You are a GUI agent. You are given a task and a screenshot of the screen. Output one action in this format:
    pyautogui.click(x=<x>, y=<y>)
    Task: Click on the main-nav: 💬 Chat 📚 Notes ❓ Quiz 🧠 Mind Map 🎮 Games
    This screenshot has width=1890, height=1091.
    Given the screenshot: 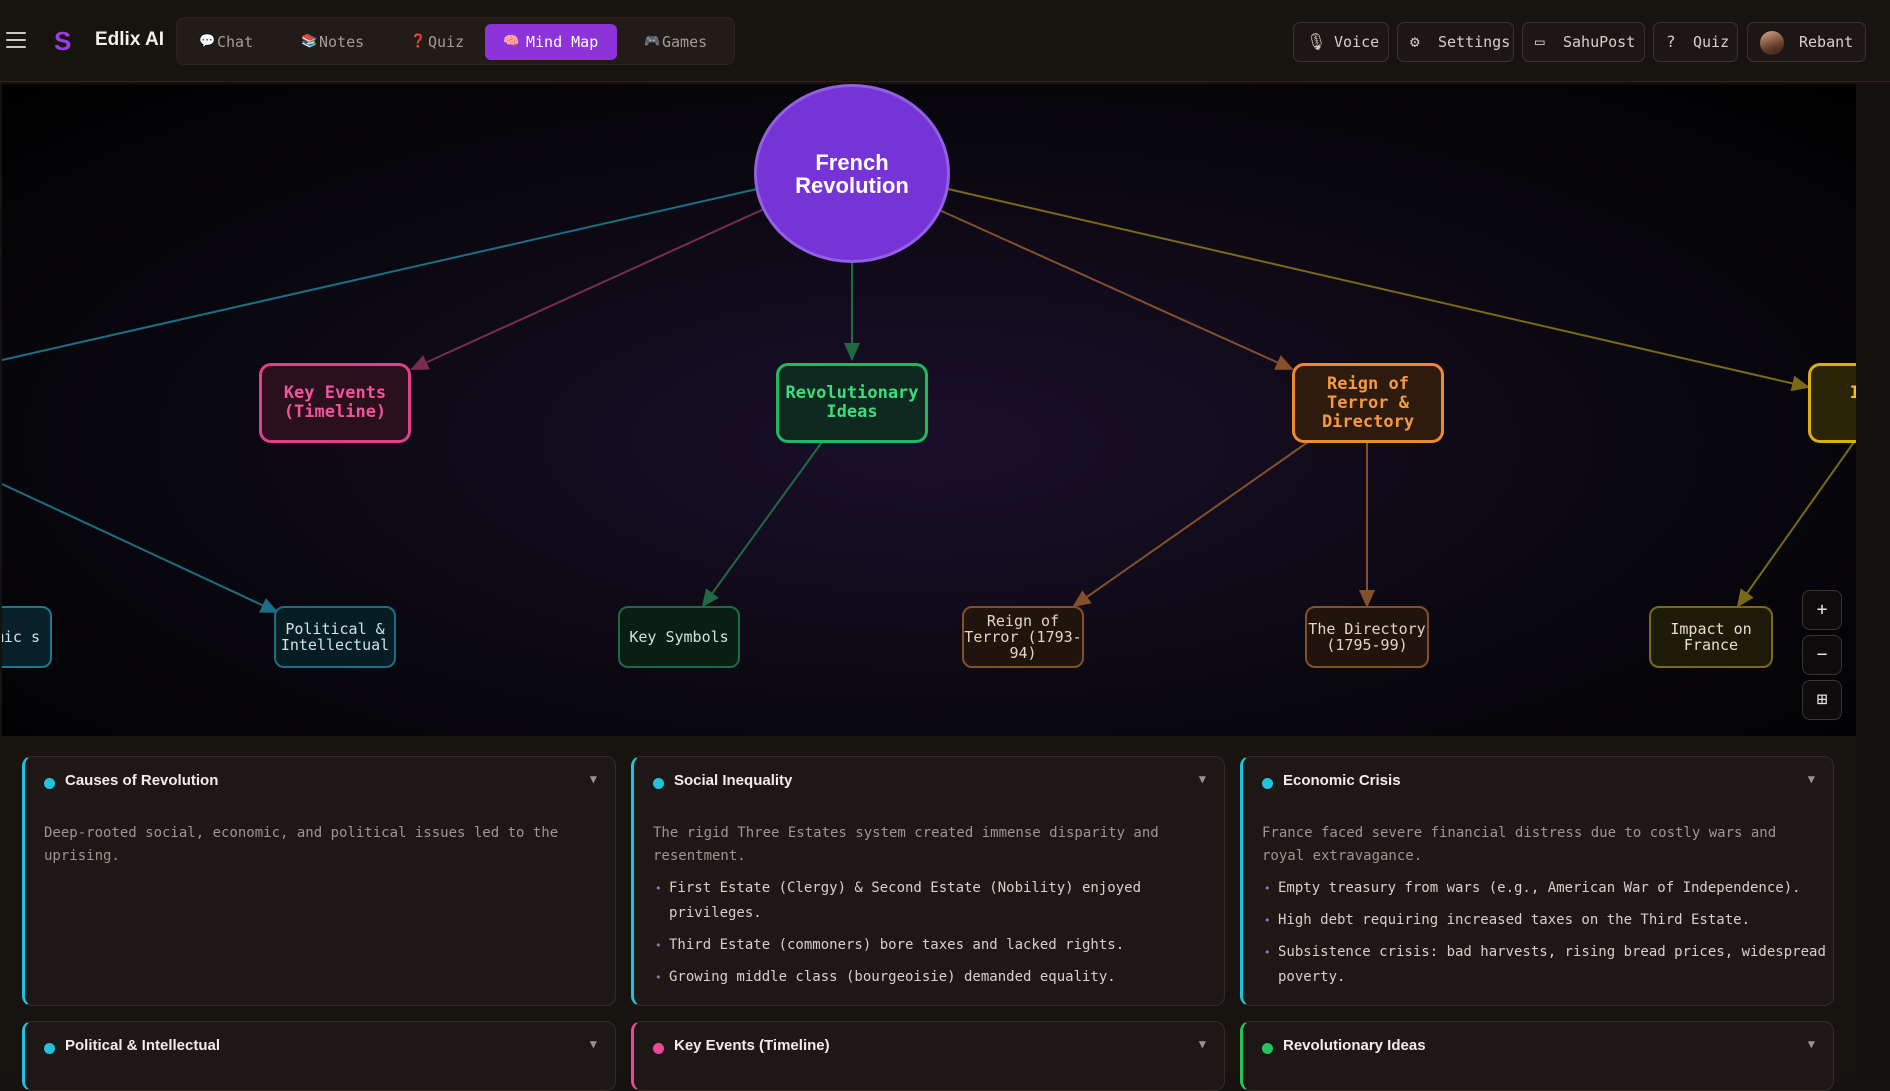 What is the action you would take?
    pyautogui.click(x=455, y=41)
    